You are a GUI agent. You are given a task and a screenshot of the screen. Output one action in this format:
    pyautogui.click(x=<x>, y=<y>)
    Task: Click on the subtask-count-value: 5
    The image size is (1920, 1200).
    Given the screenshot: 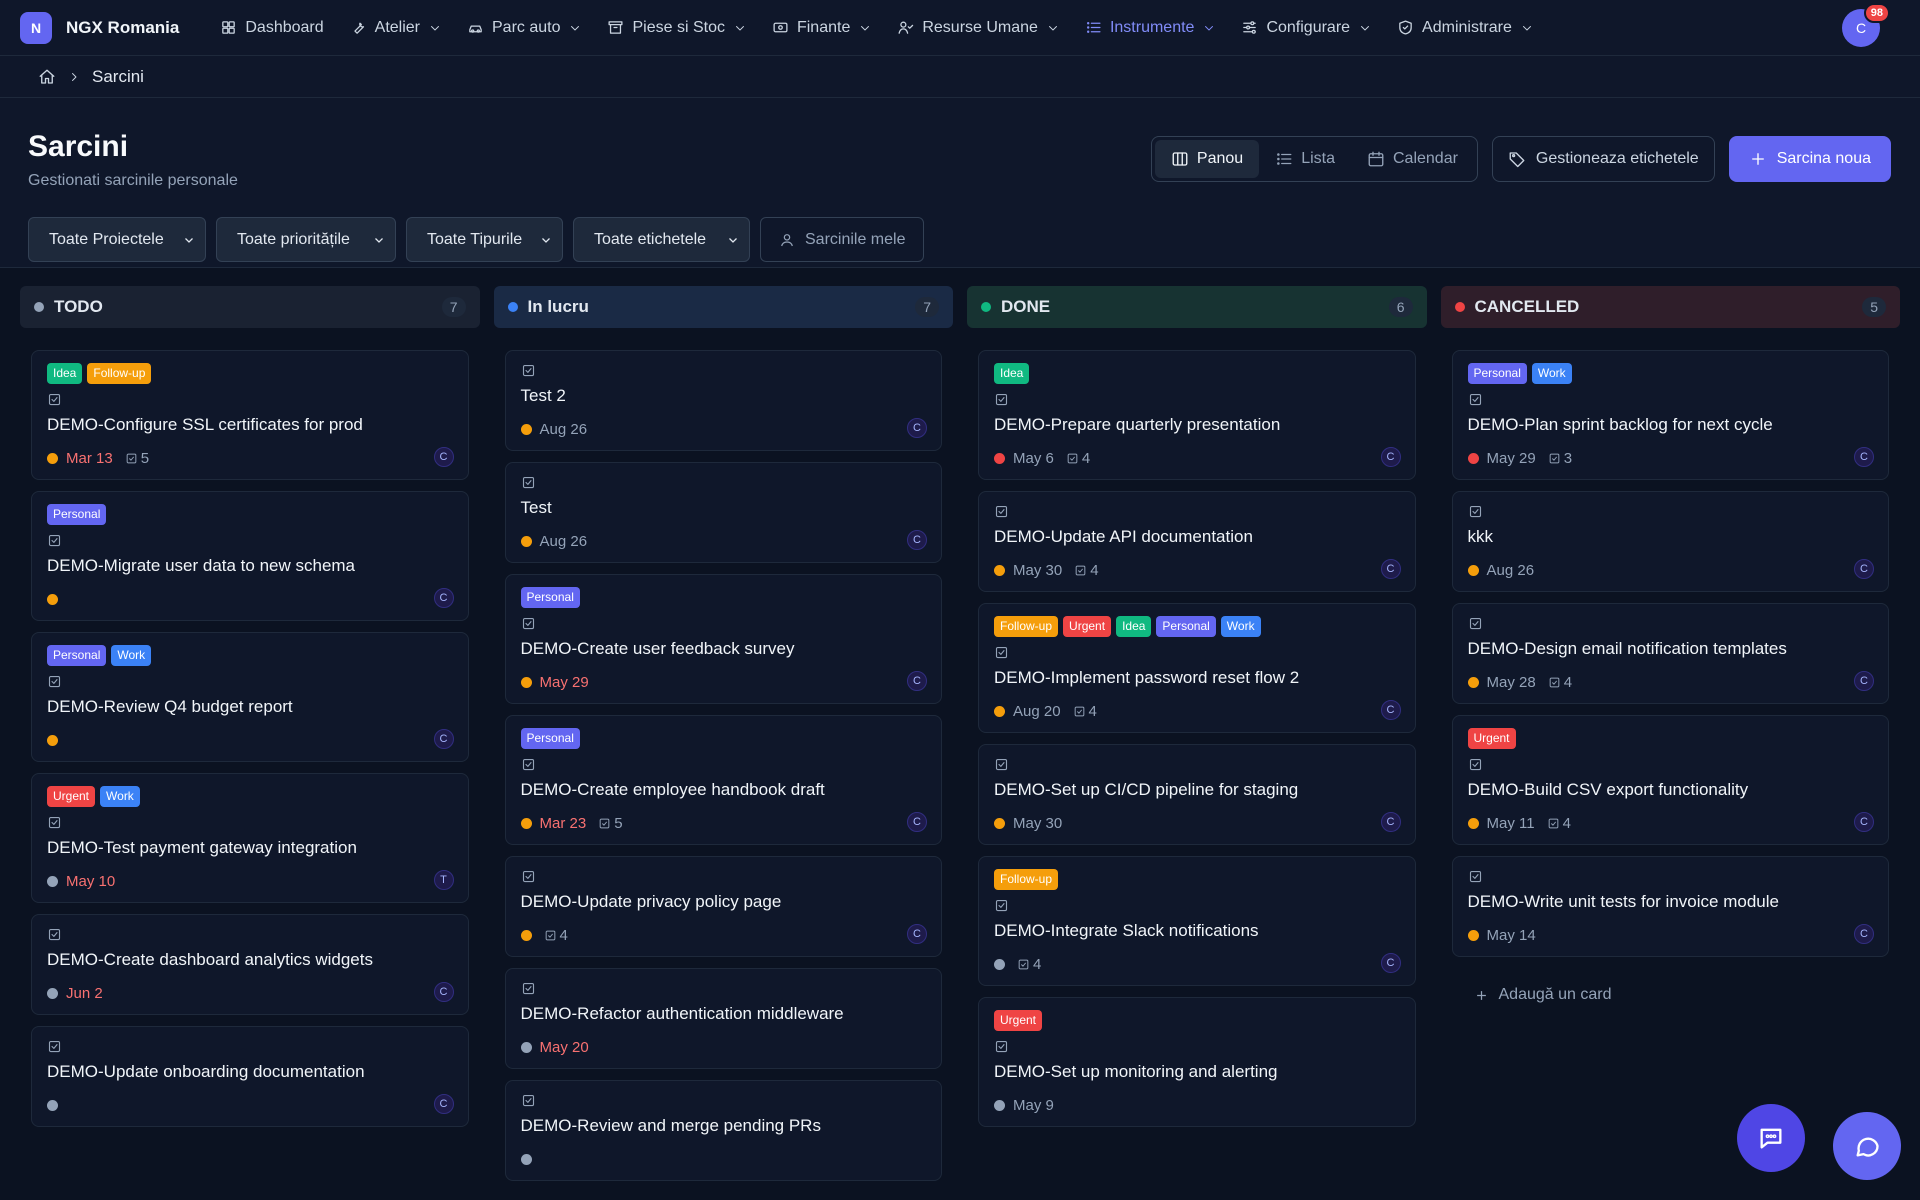 What is the action you would take?
    pyautogui.click(x=618, y=823)
    